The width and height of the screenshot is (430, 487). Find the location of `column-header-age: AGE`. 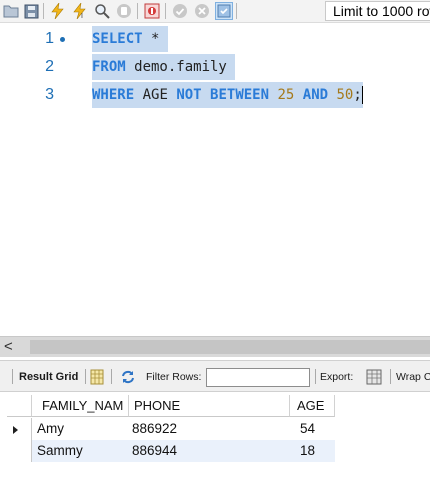

column-header-age: AGE is located at coordinates (312, 406).